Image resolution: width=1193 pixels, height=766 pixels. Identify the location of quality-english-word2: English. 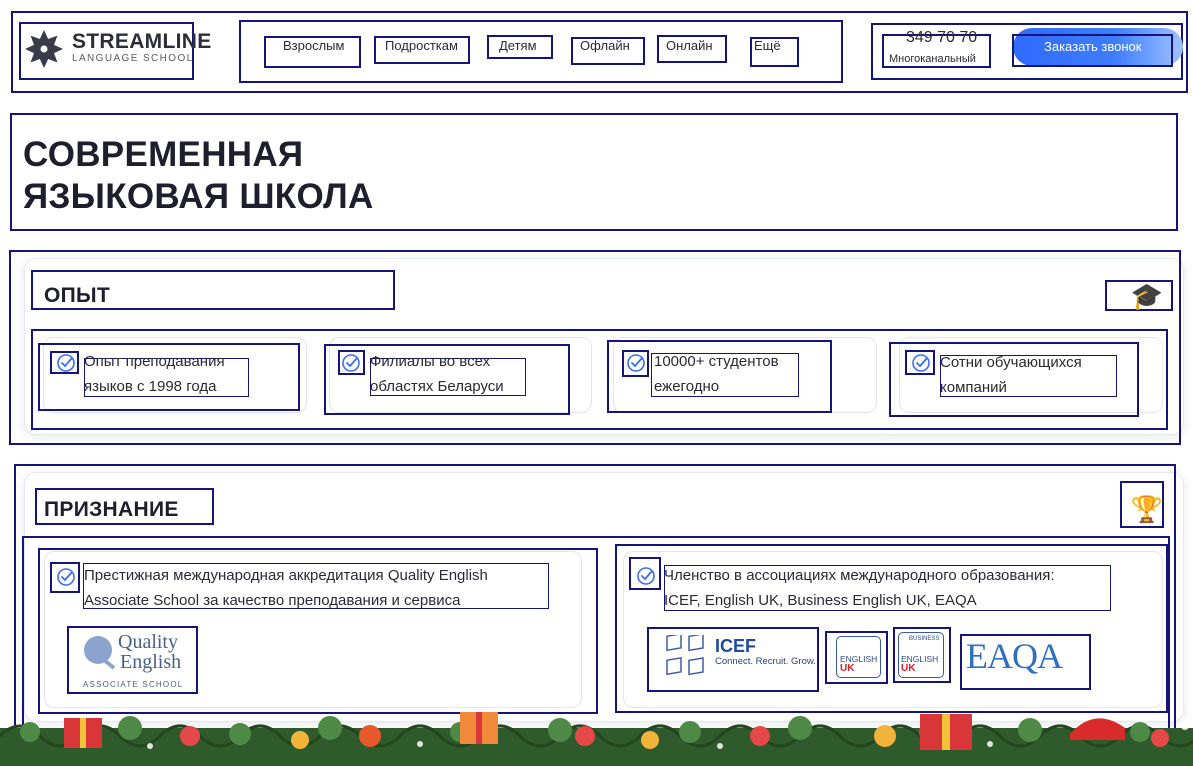
(151, 662).